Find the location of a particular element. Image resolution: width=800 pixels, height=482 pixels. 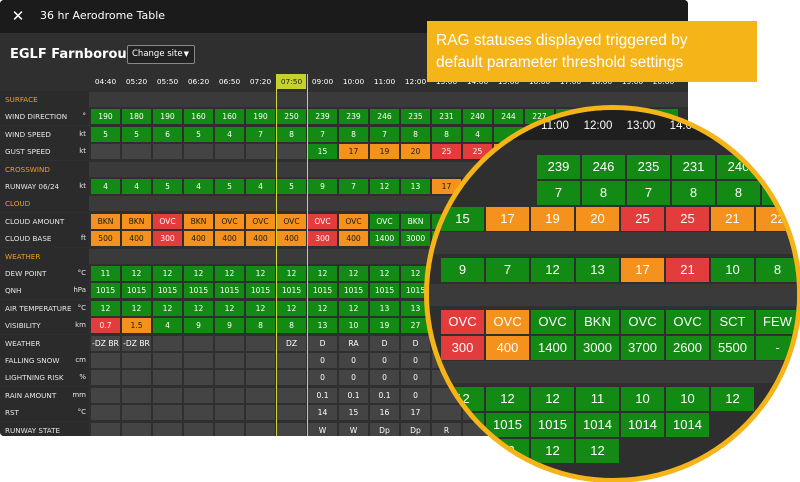

time-header-cell: 11:00 is located at coordinates (384, 81).